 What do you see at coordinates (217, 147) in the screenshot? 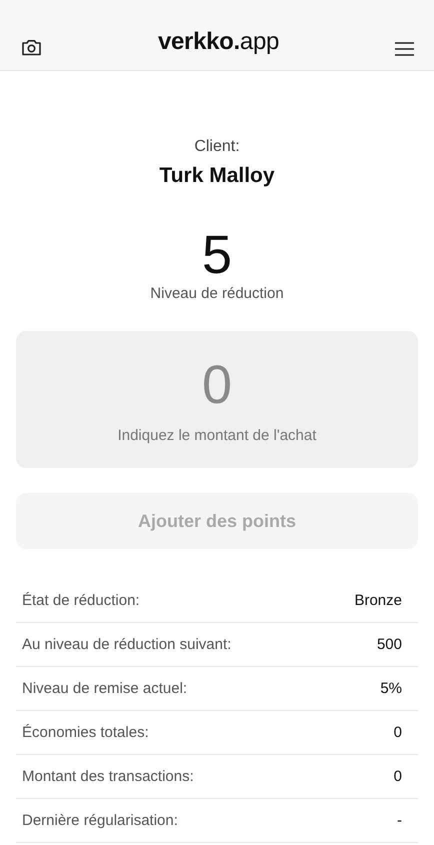
I see `client-label: Client:` at bounding box center [217, 147].